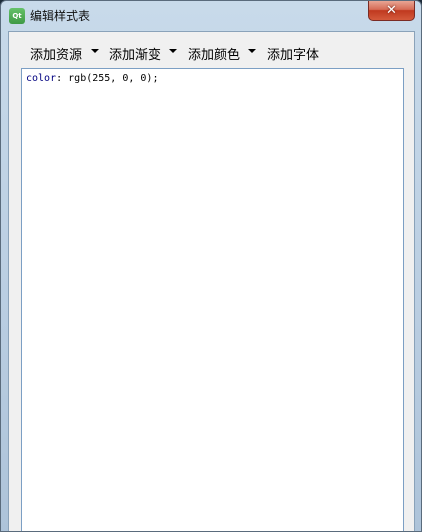 Image resolution: width=422 pixels, height=532 pixels. What do you see at coordinates (113, 78) in the screenshot?
I see `css-property-value: rgb(255, 0, 0);` at bounding box center [113, 78].